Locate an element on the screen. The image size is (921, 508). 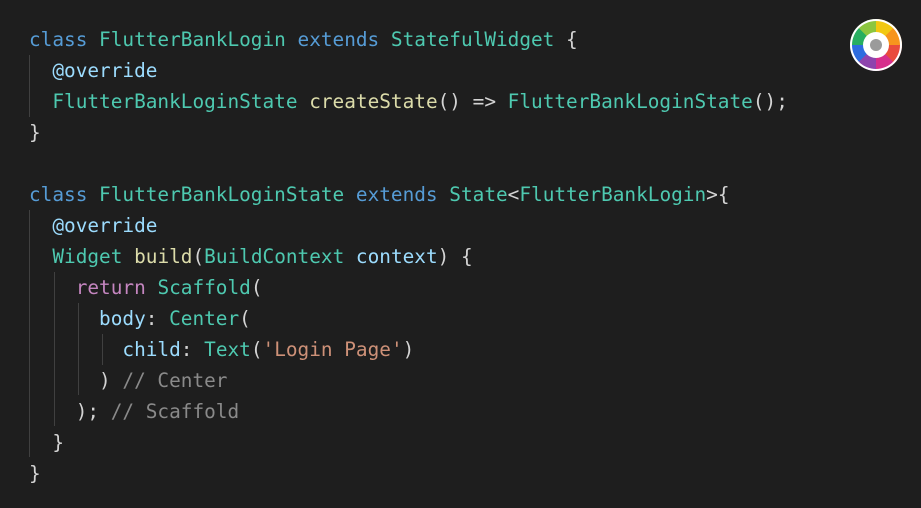
color-wheel-icon is located at coordinates (876, 45).